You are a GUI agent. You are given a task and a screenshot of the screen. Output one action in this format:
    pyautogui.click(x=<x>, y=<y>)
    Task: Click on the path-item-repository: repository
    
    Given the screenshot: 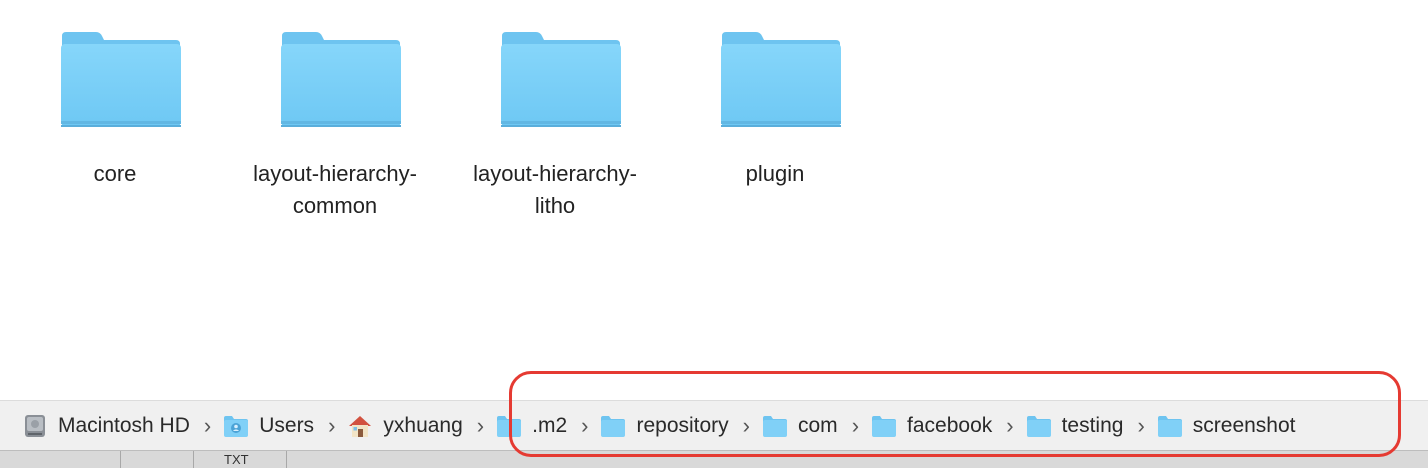 What is the action you would take?
    pyautogui.click(x=664, y=426)
    